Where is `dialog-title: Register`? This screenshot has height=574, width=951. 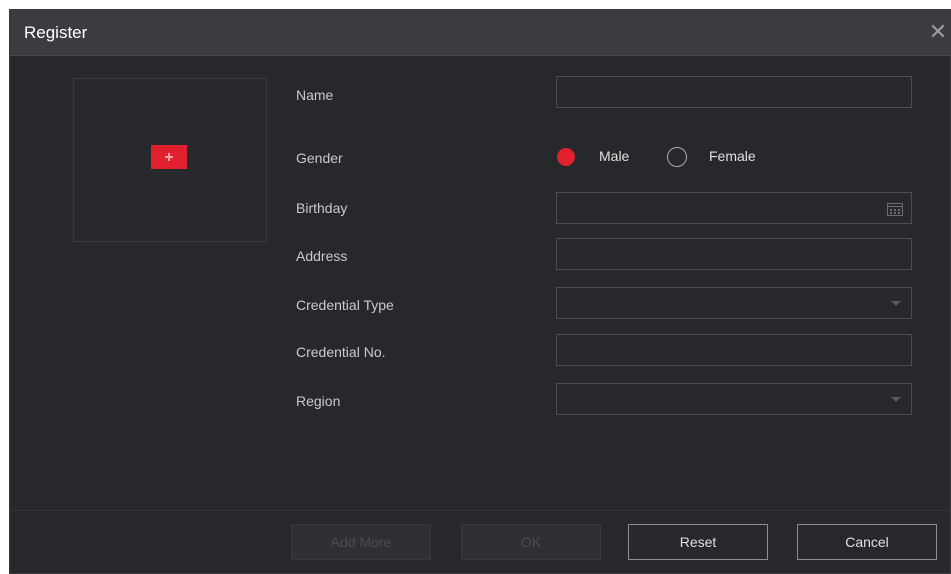 dialog-title: Register is located at coordinates (56, 32).